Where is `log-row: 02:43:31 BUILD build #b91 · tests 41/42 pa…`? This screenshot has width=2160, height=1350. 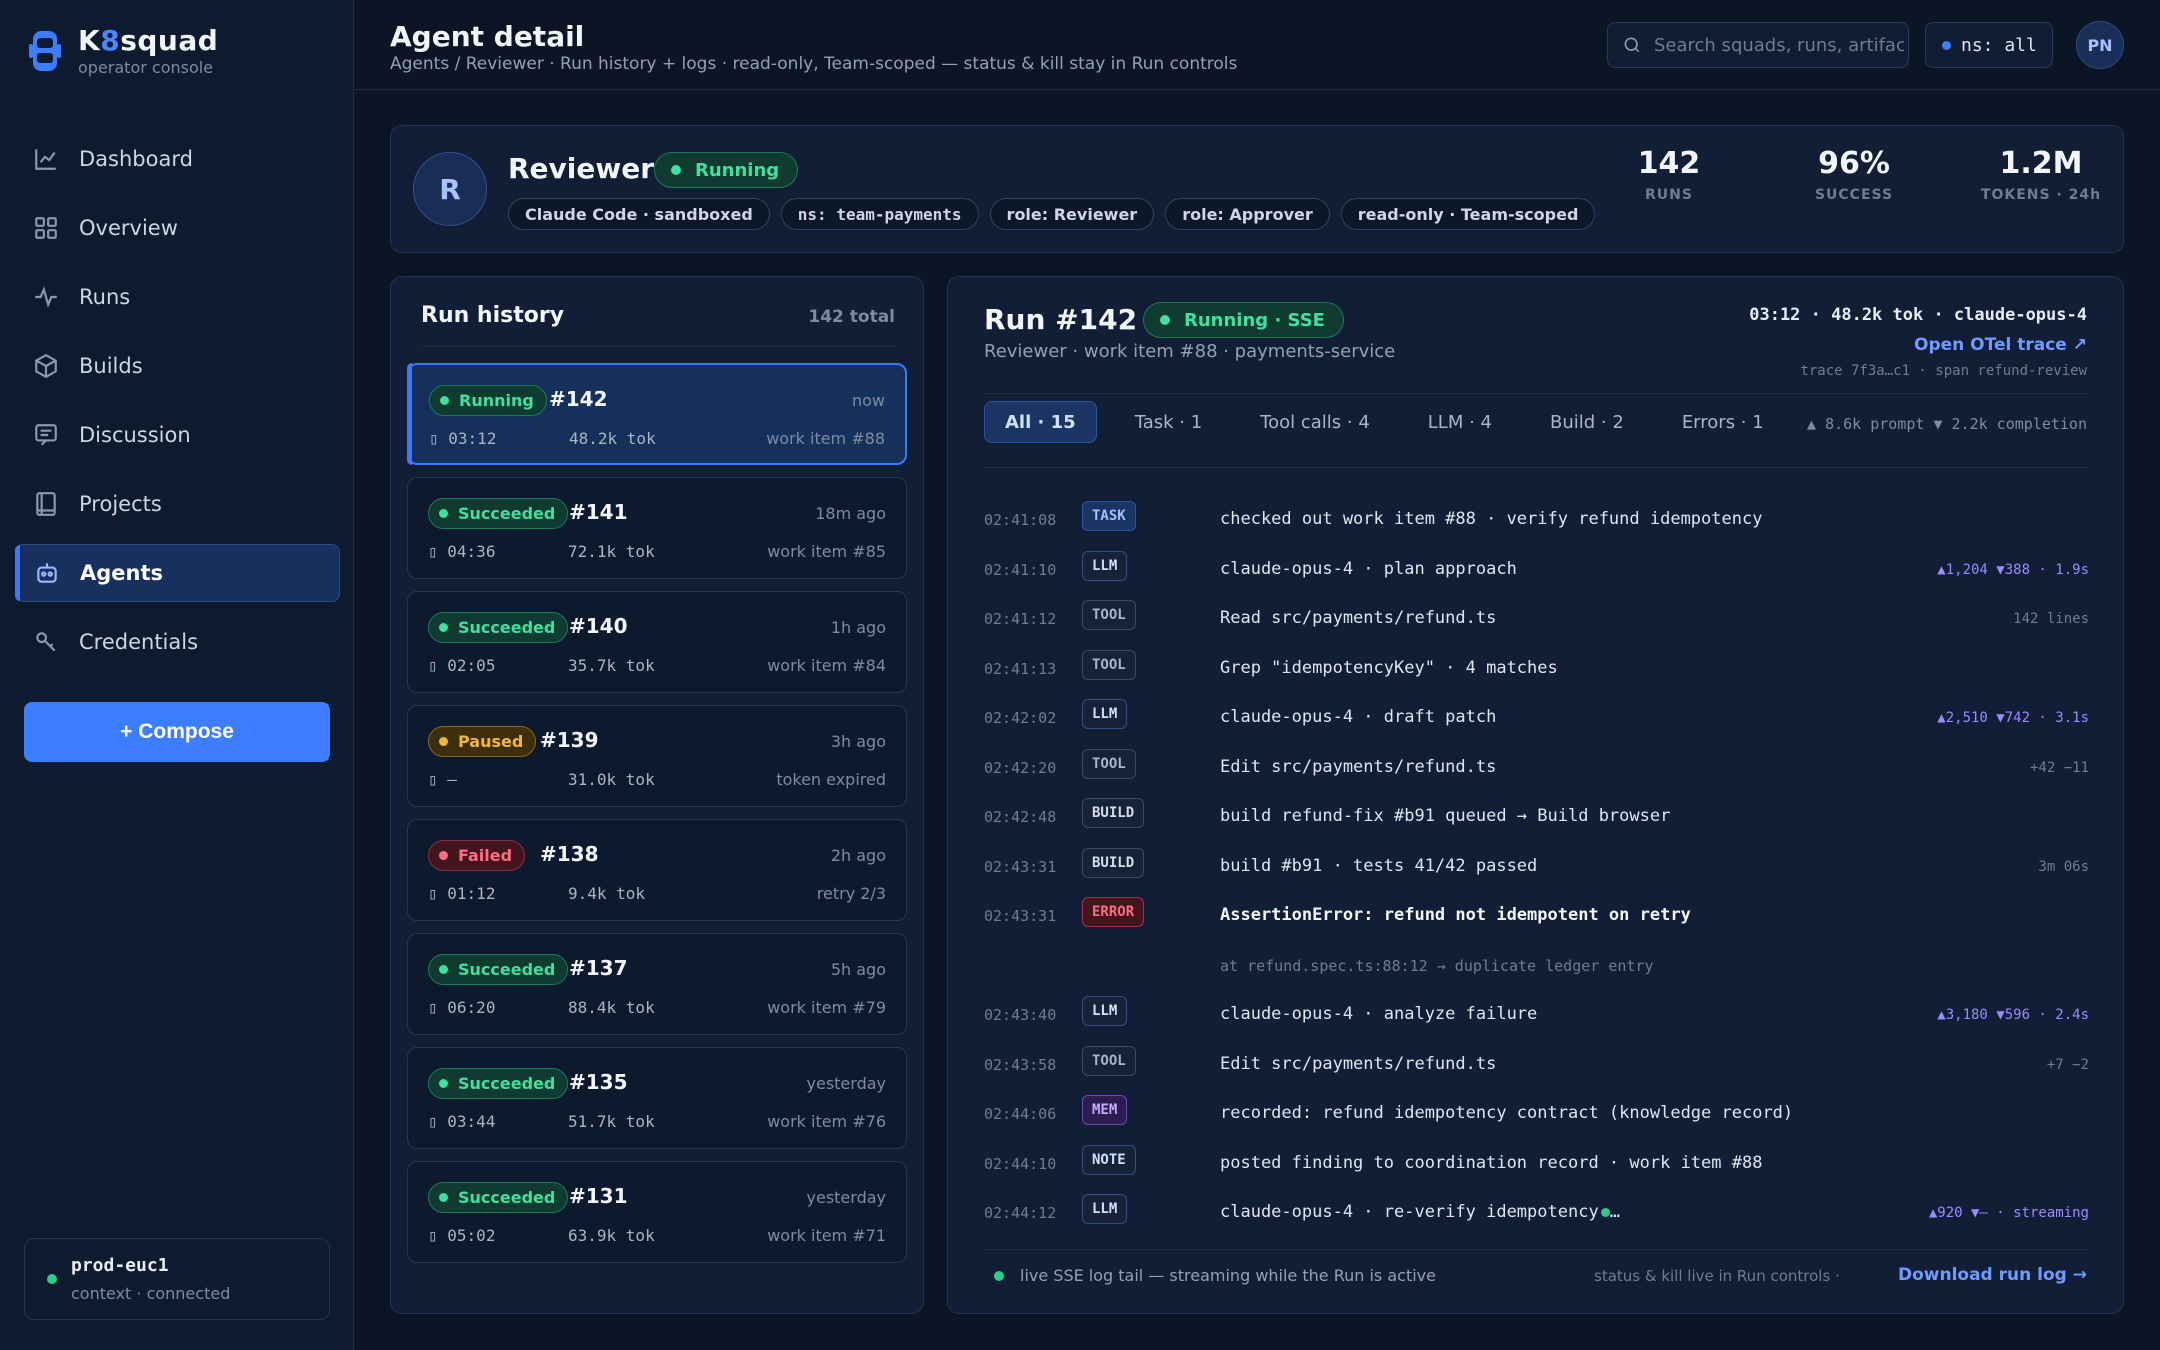 log-row: 02:43:31 BUILD build #b91 · tests 41/42 pa… is located at coordinates (1536, 871).